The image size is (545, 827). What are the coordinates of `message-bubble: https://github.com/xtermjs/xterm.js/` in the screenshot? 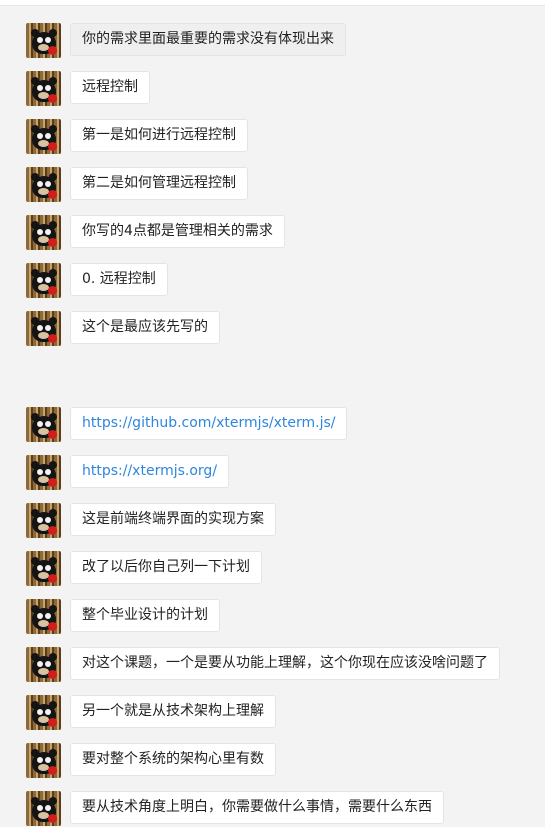 It's located at (209, 423).